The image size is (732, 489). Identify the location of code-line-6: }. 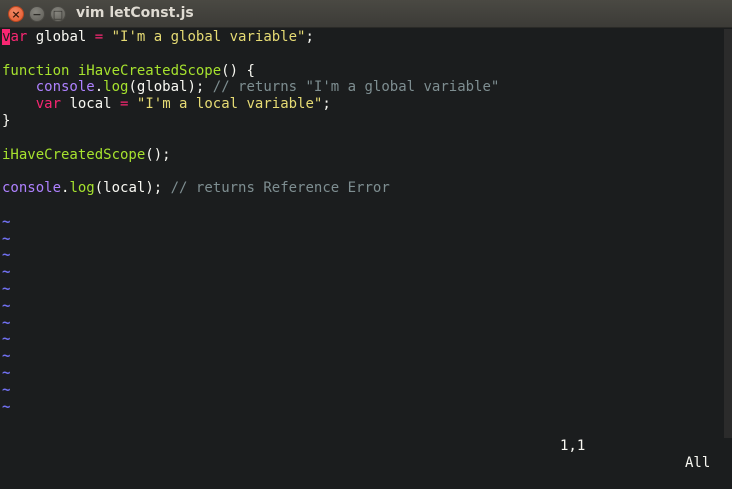
(362, 121).